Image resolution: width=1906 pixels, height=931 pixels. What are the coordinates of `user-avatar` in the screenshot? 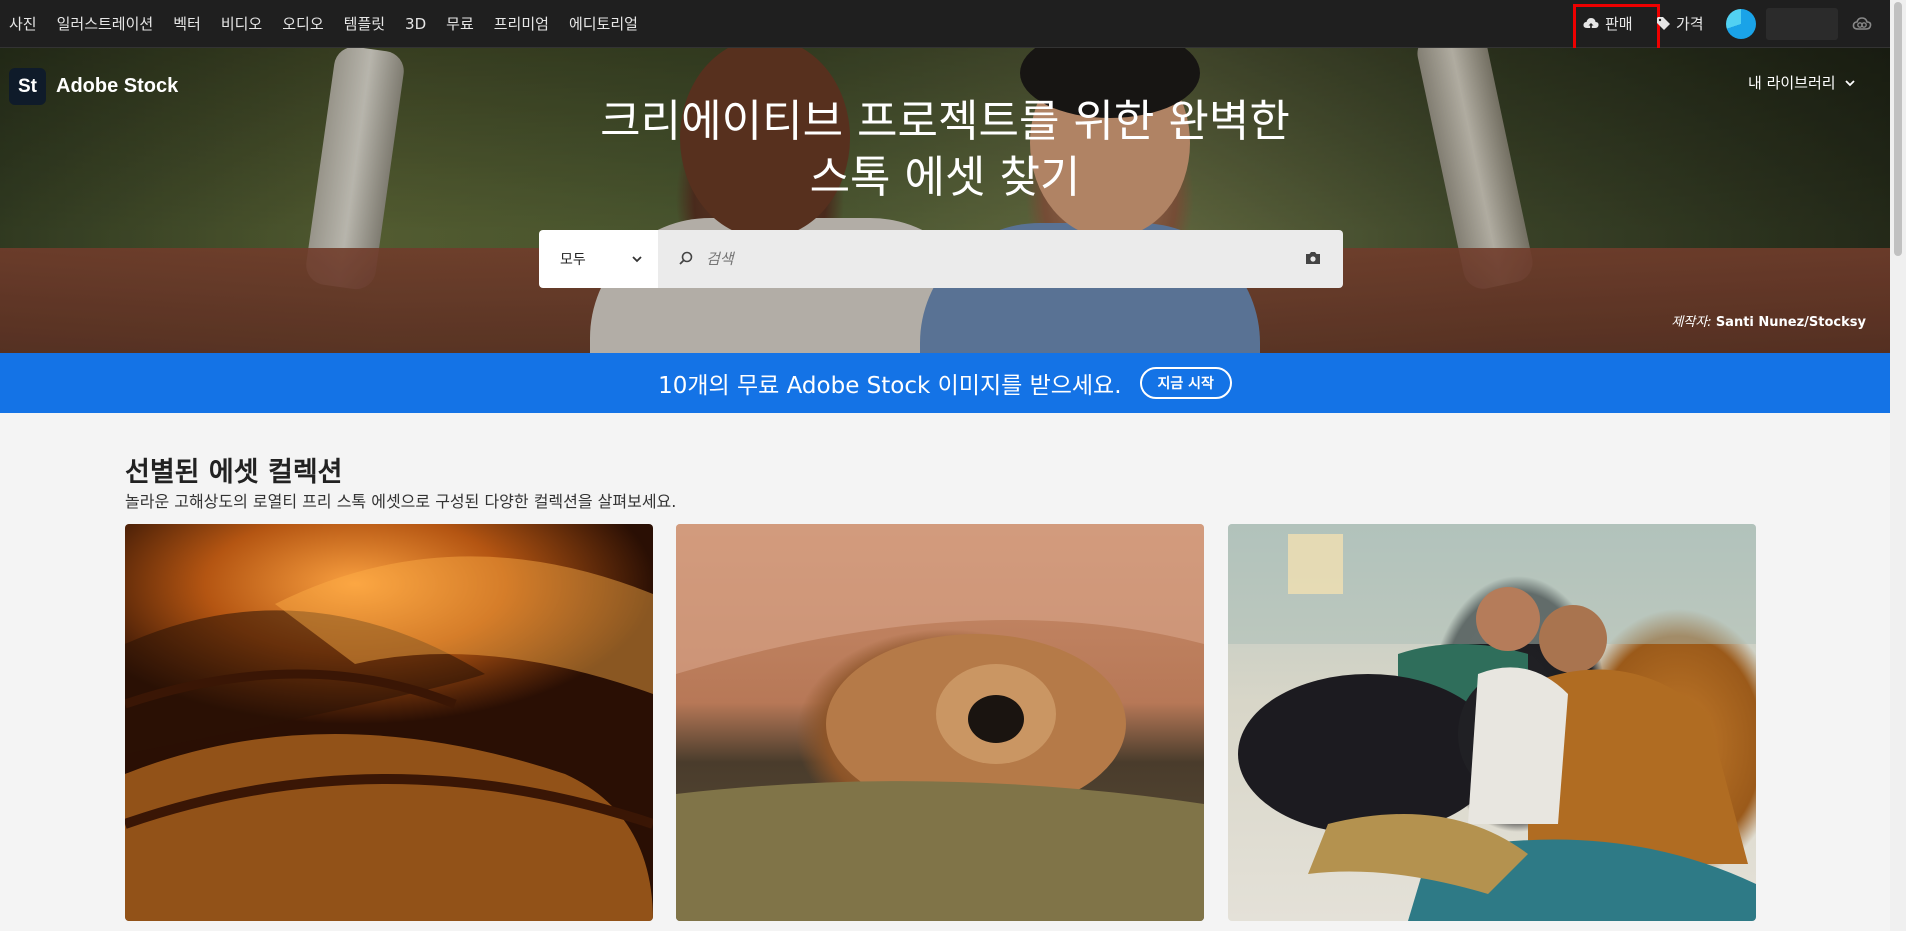 It's located at (1741, 24).